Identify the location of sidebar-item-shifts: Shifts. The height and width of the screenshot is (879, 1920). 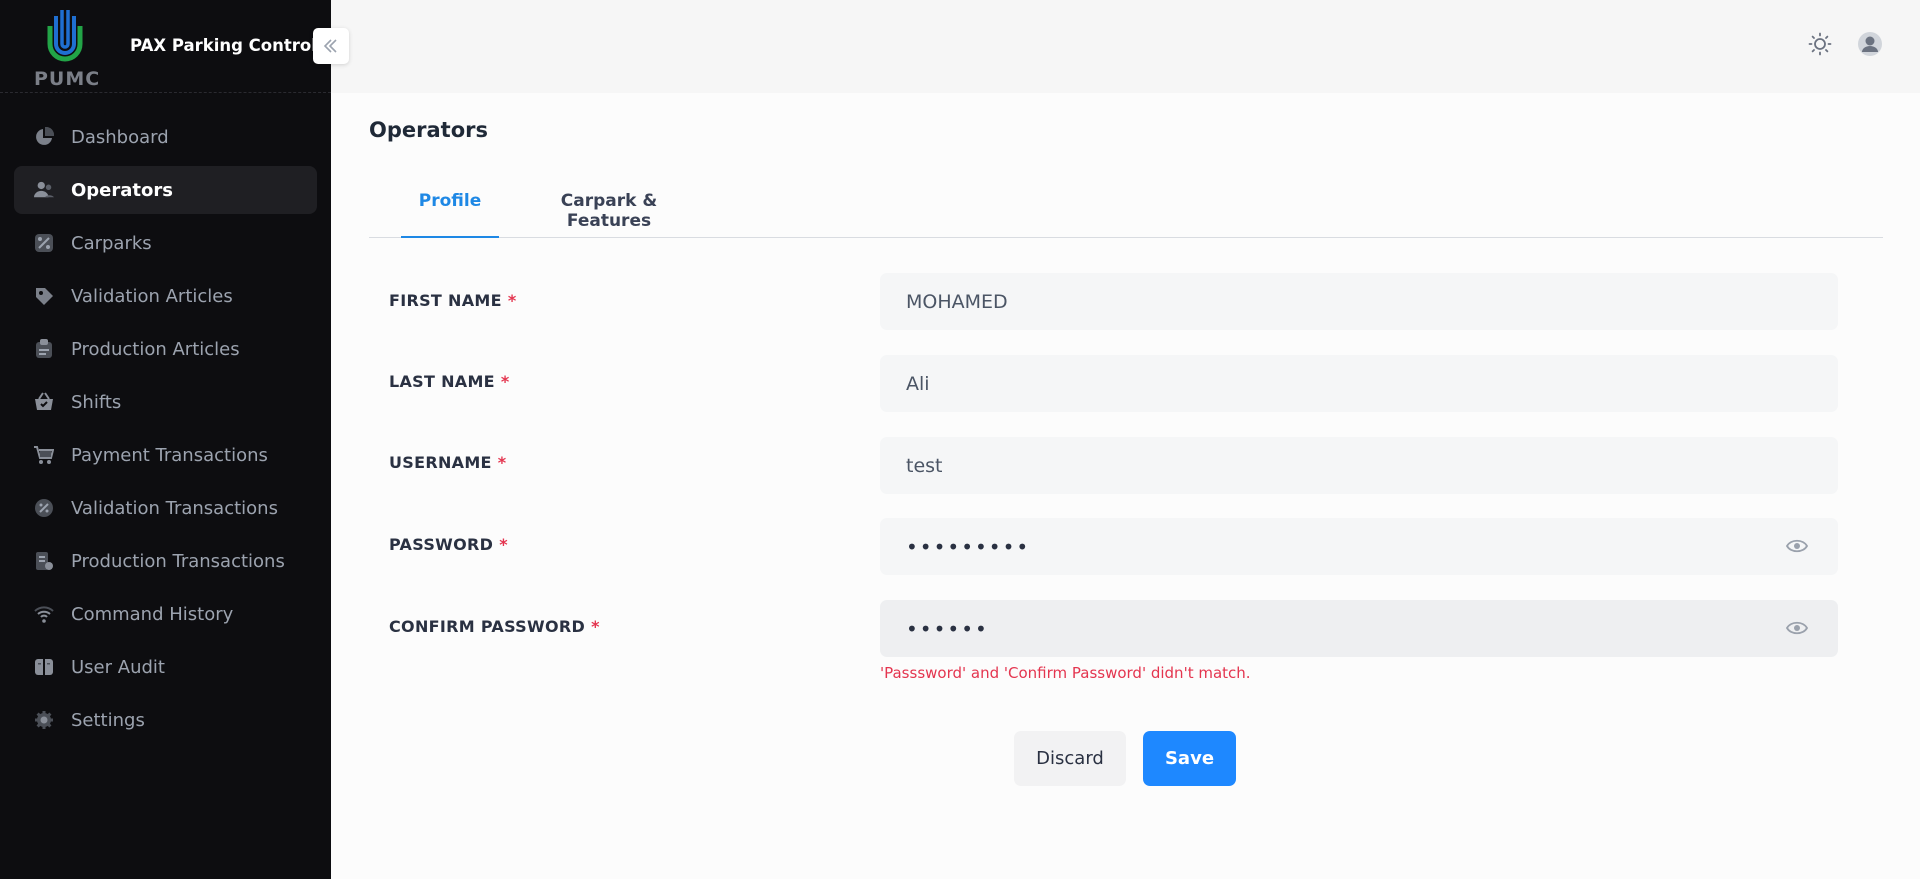
(165, 402).